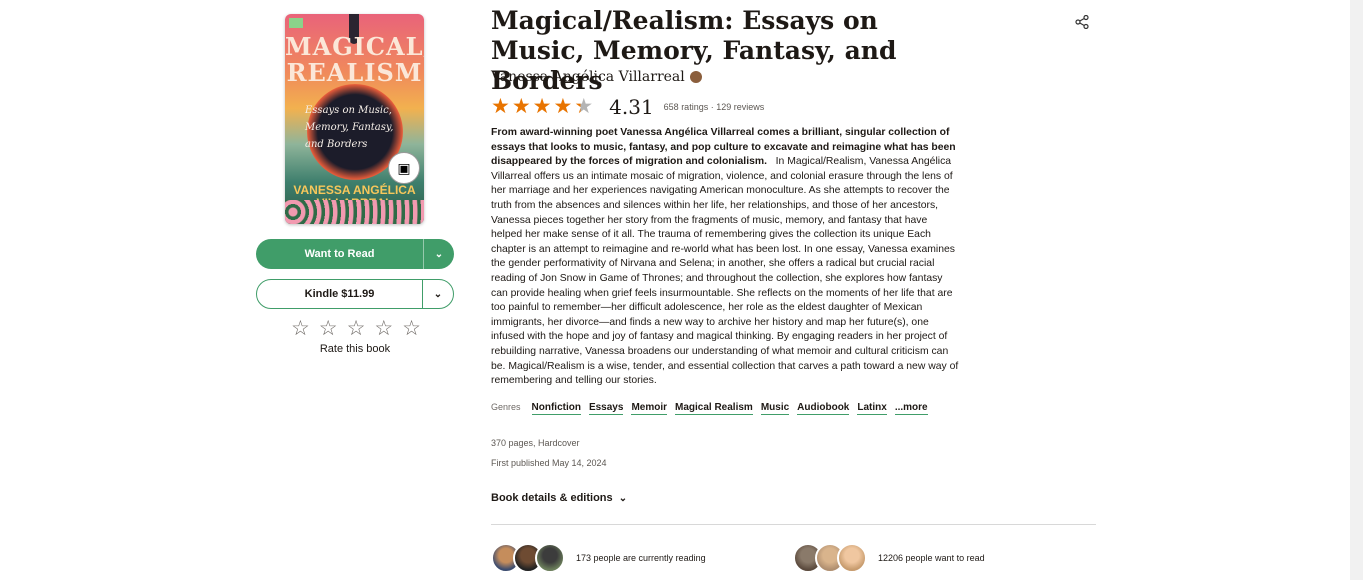  What do you see at coordinates (552, 498) in the screenshot?
I see `book-details-label: Book details & editions` at bounding box center [552, 498].